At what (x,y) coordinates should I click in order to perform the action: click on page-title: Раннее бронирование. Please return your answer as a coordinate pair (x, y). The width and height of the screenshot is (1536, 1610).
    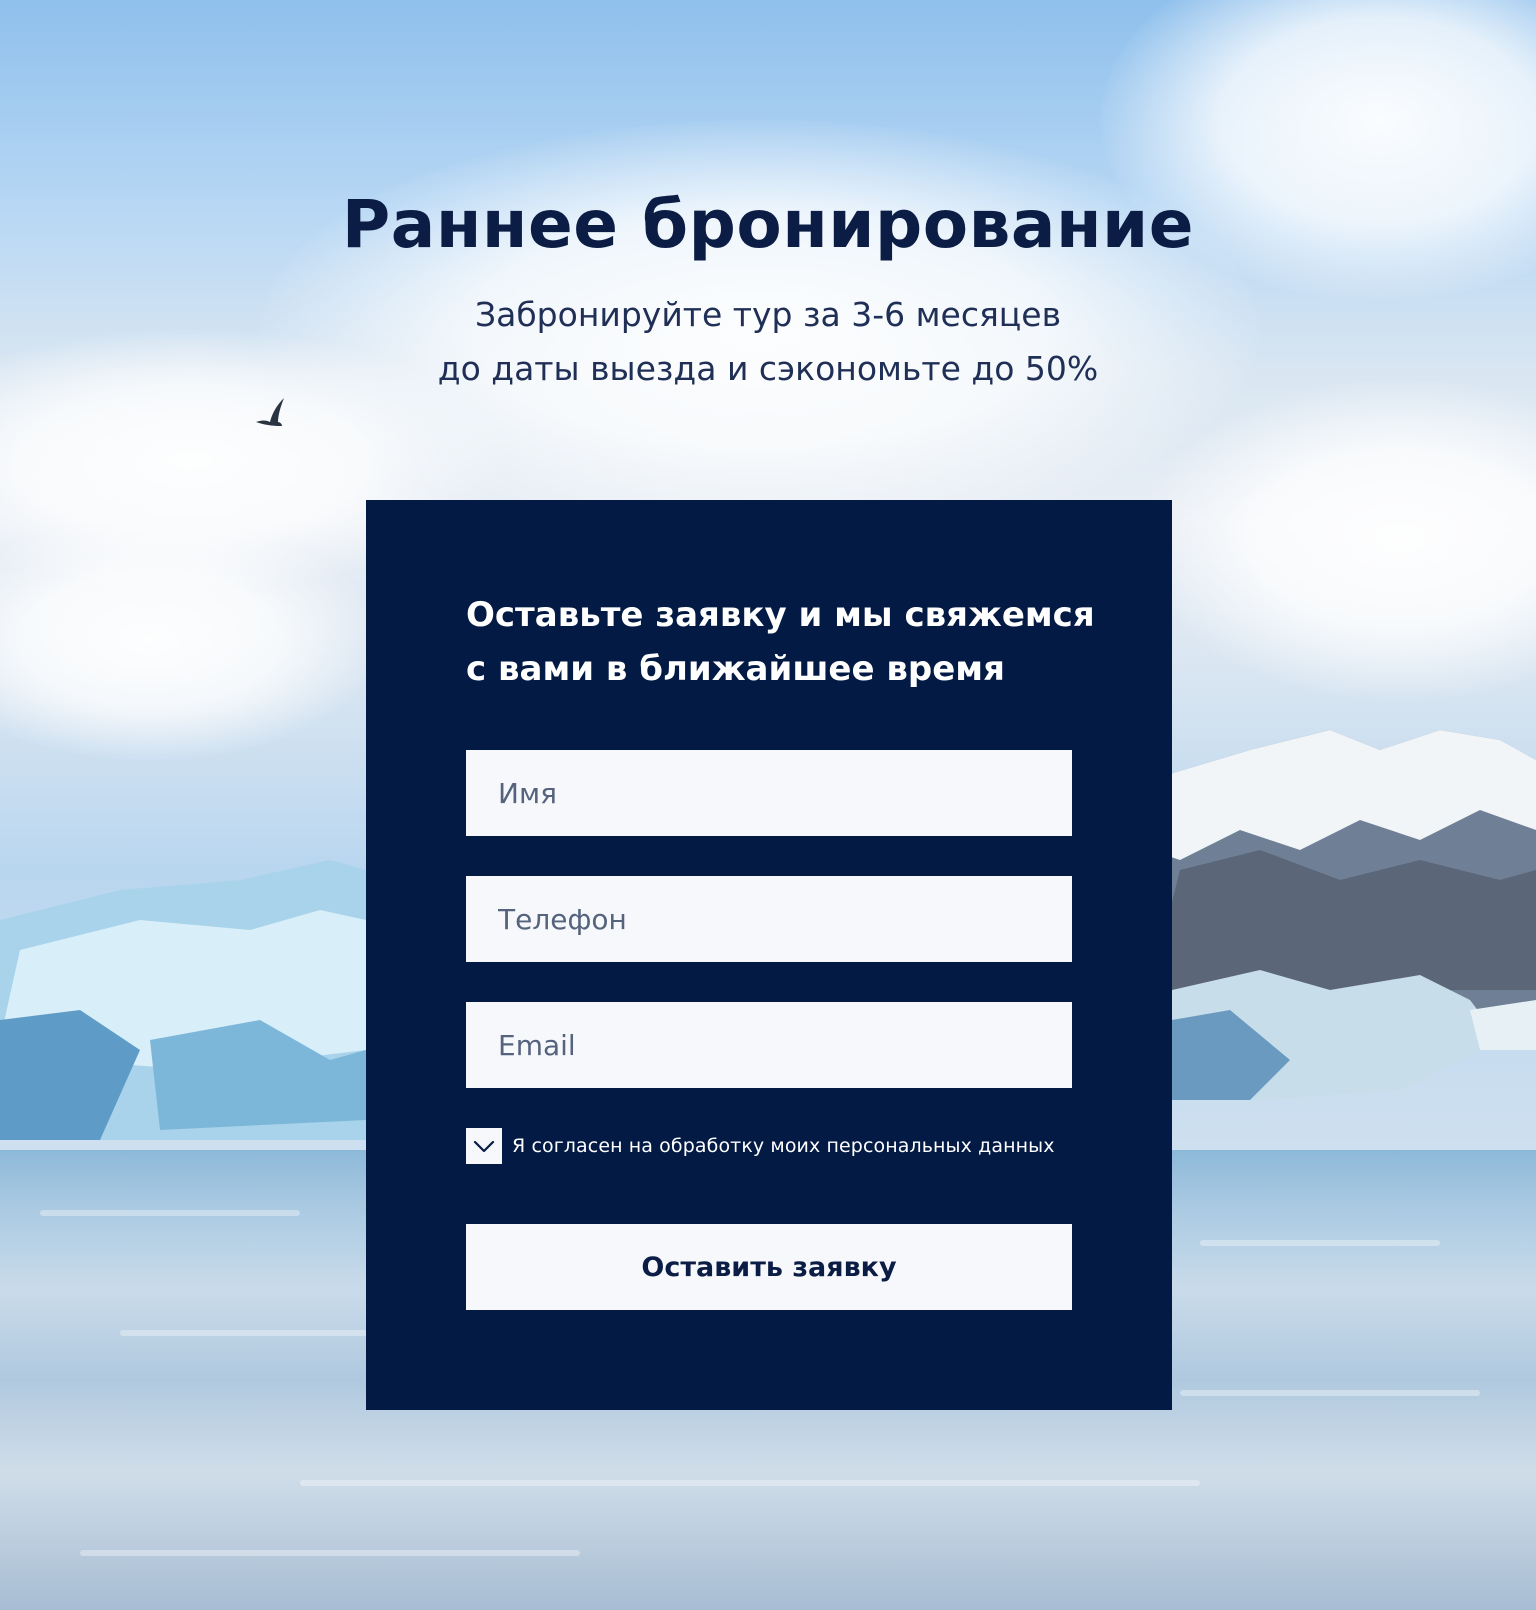
    Looking at the image, I should click on (768, 224).